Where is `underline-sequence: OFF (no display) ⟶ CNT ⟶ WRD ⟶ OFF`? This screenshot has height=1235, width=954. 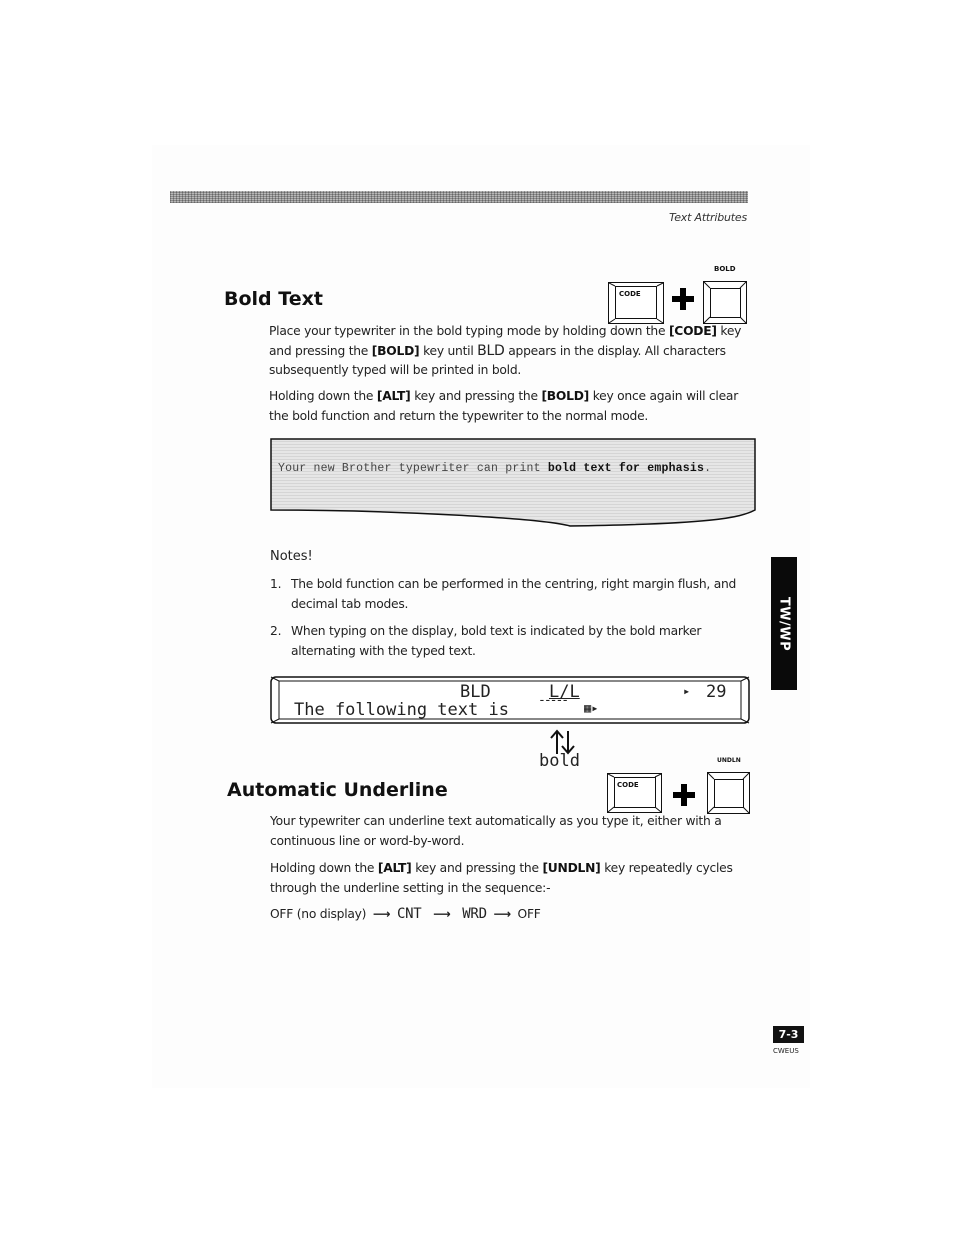 underline-sequence: OFF (no display) ⟶ CNT ⟶ WRD ⟶ OFF is located at coordinates (405, 915).